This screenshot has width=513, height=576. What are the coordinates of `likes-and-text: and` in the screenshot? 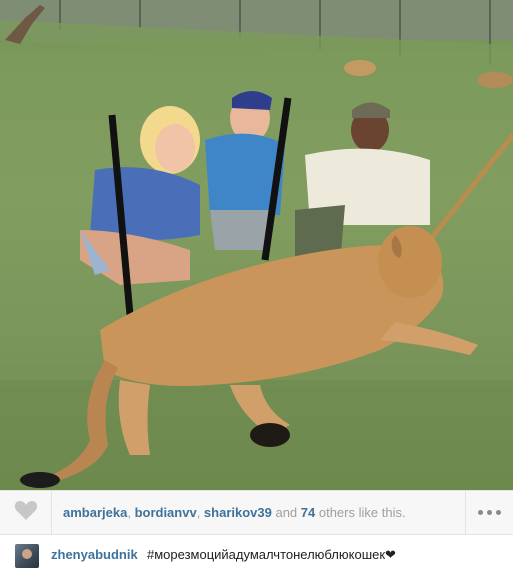 It's located at (286, 512).